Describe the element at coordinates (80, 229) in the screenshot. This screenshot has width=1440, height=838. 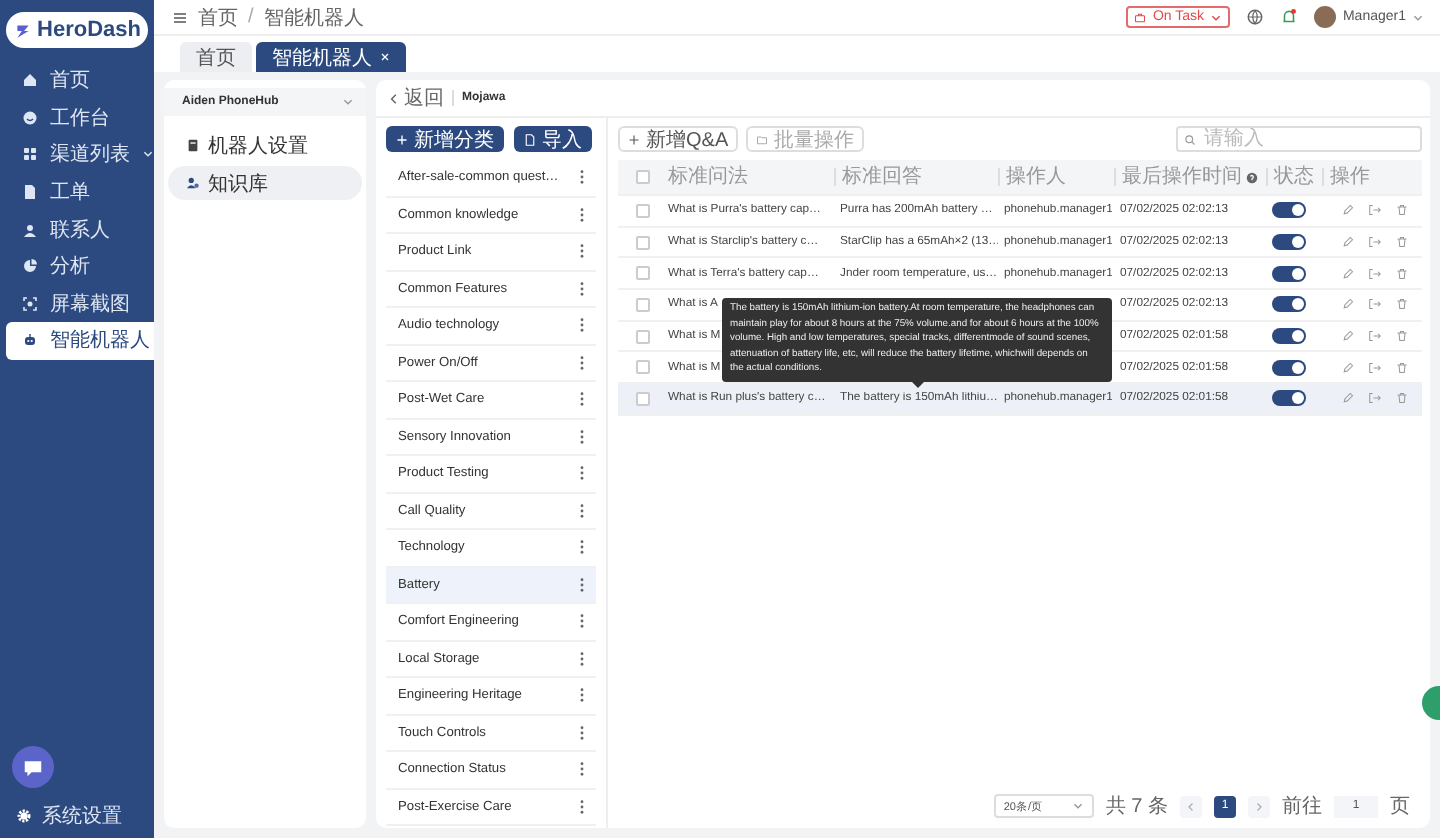
I see `nav-item: 联系人` at that location.